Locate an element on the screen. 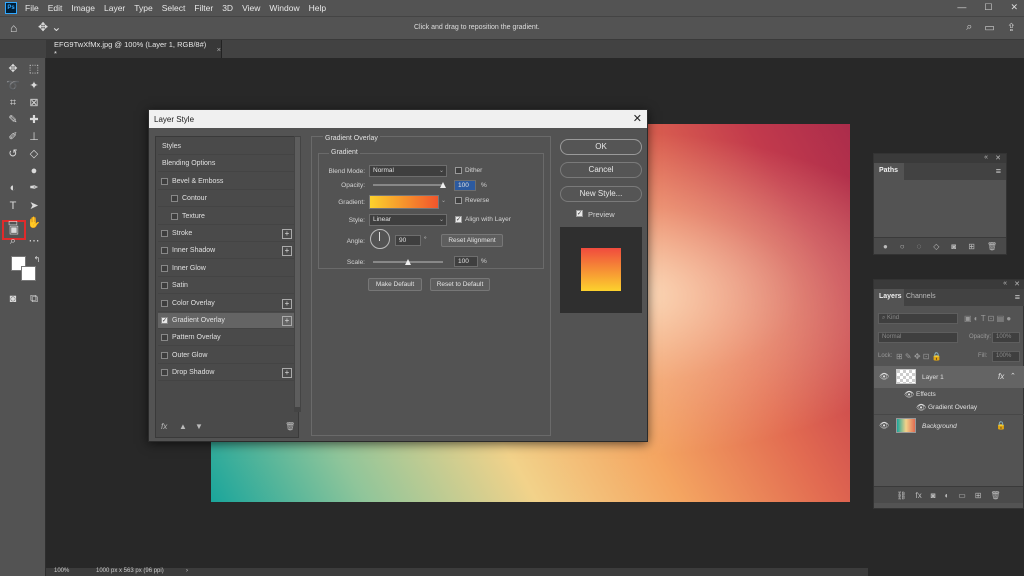 The height and width of the screenshot is (576, 1024). style-item-inner-shadow: Inner Shadow + is located at coordinates (226, 251).